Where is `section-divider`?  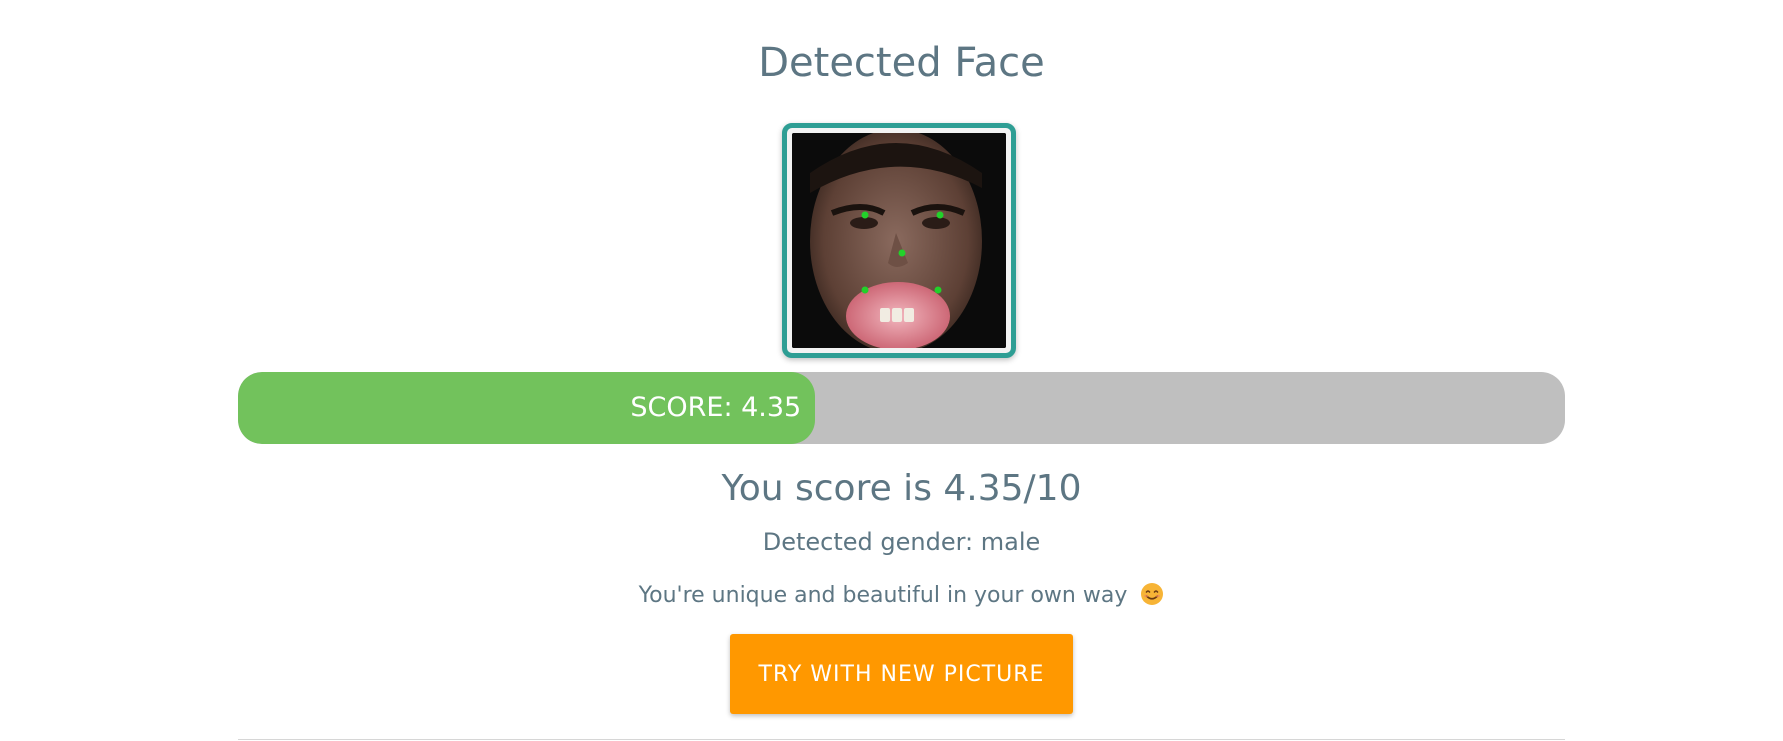
section-divider is located at coordinates (901, 739).